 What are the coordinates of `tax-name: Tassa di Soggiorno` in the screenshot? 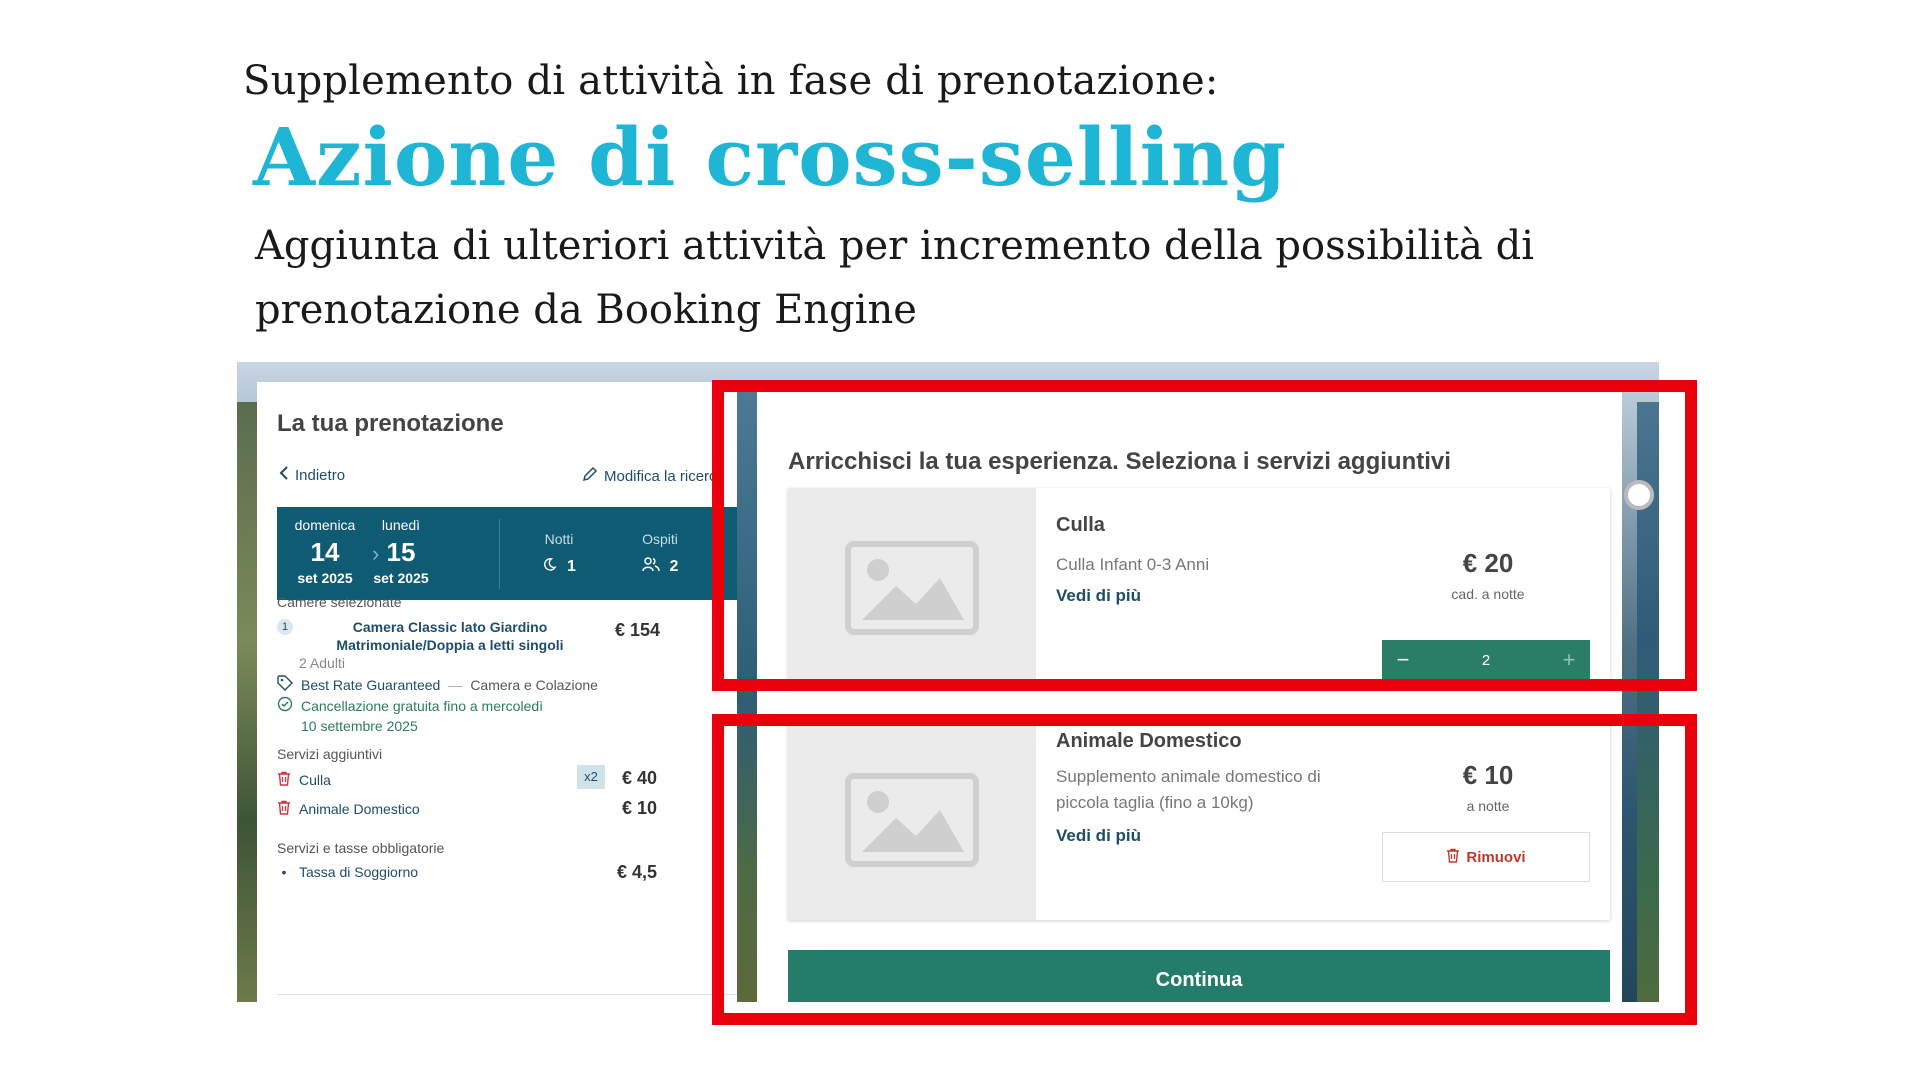 It's located at (359, 872).